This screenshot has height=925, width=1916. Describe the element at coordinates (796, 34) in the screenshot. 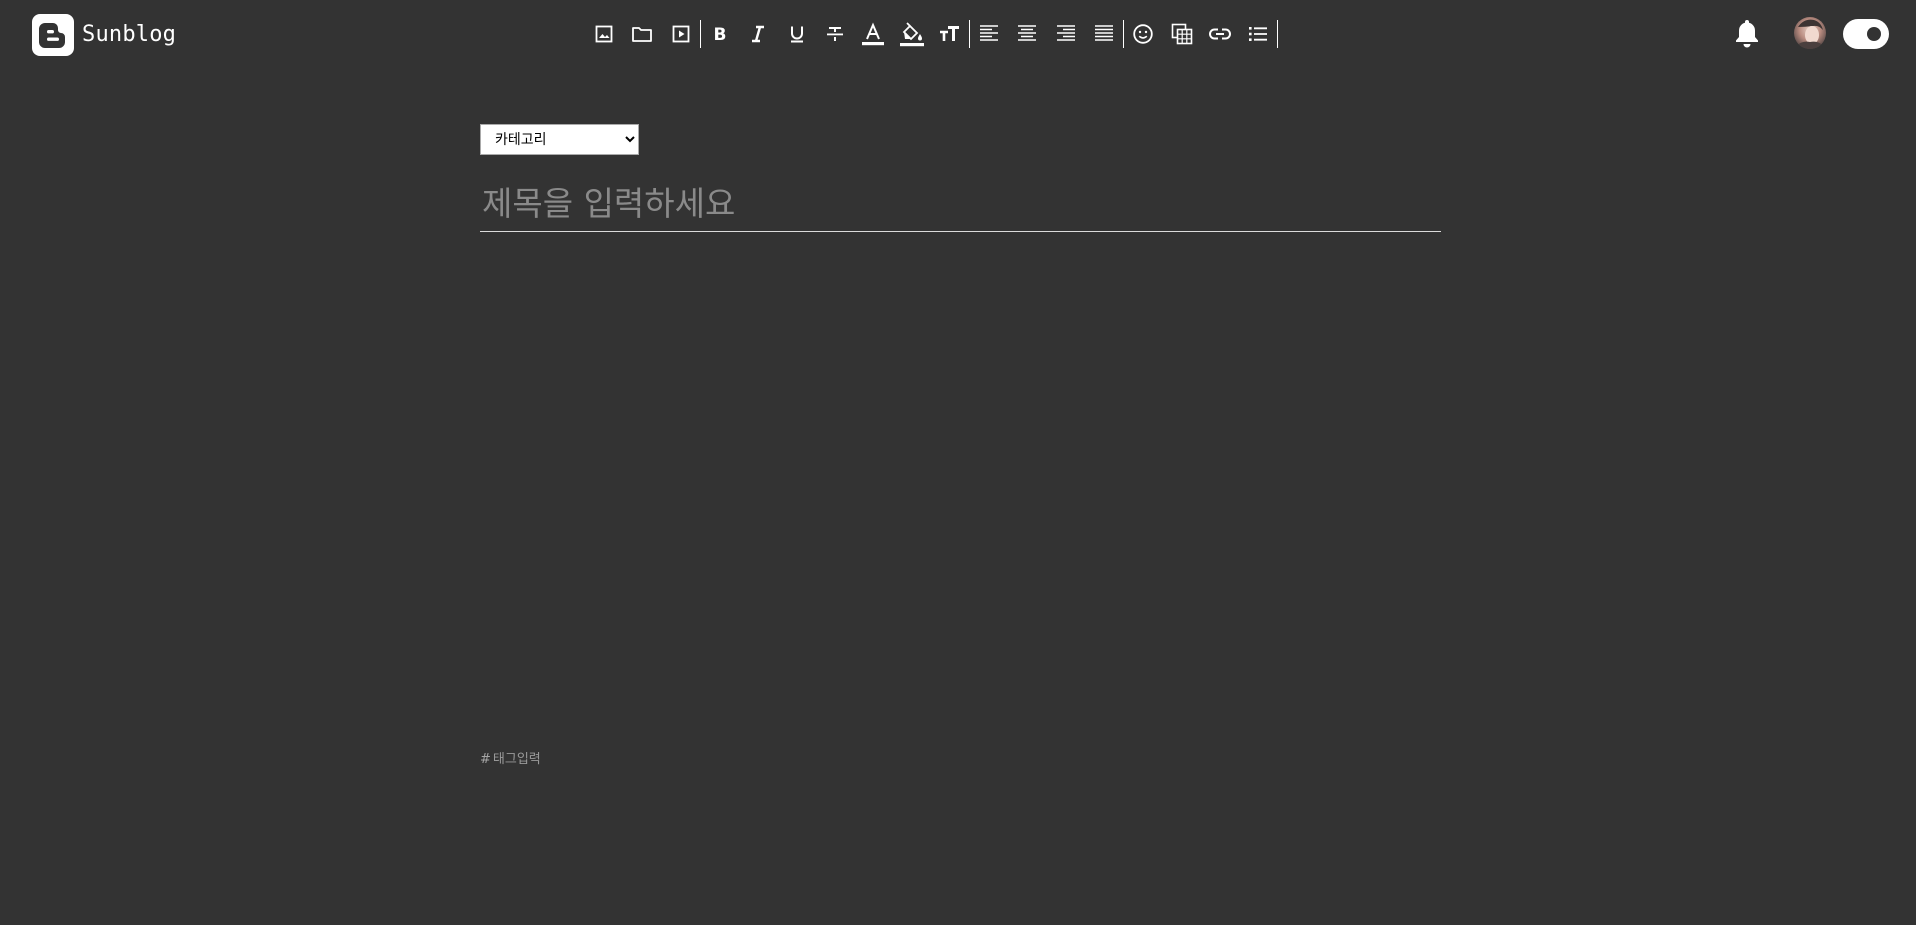

I see `underline-icon` at that location.